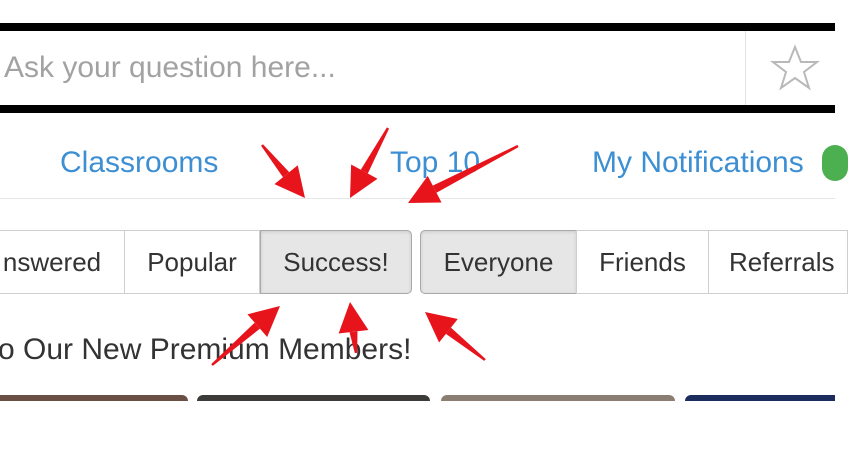 The width and height of the screenshot is (860, 474). What do you see at coordinates (206, 349) in the screenshot?
I see `section-heading: o Our New Premium Members!` at bounding box center [206, 349].